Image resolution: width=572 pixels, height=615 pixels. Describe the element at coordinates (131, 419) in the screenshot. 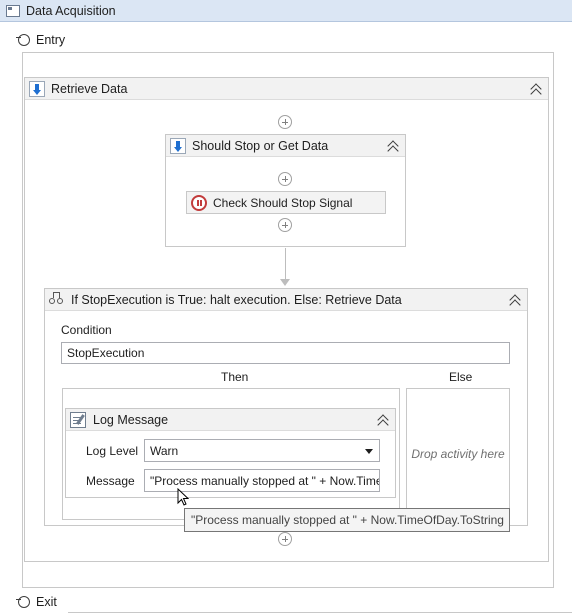

I see `log-message-title: Log Message` at that location.